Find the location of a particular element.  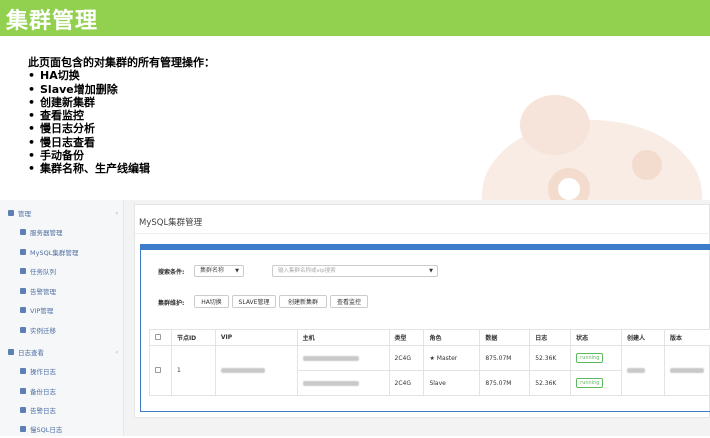

version-cell is located at coordinates (687, 371).